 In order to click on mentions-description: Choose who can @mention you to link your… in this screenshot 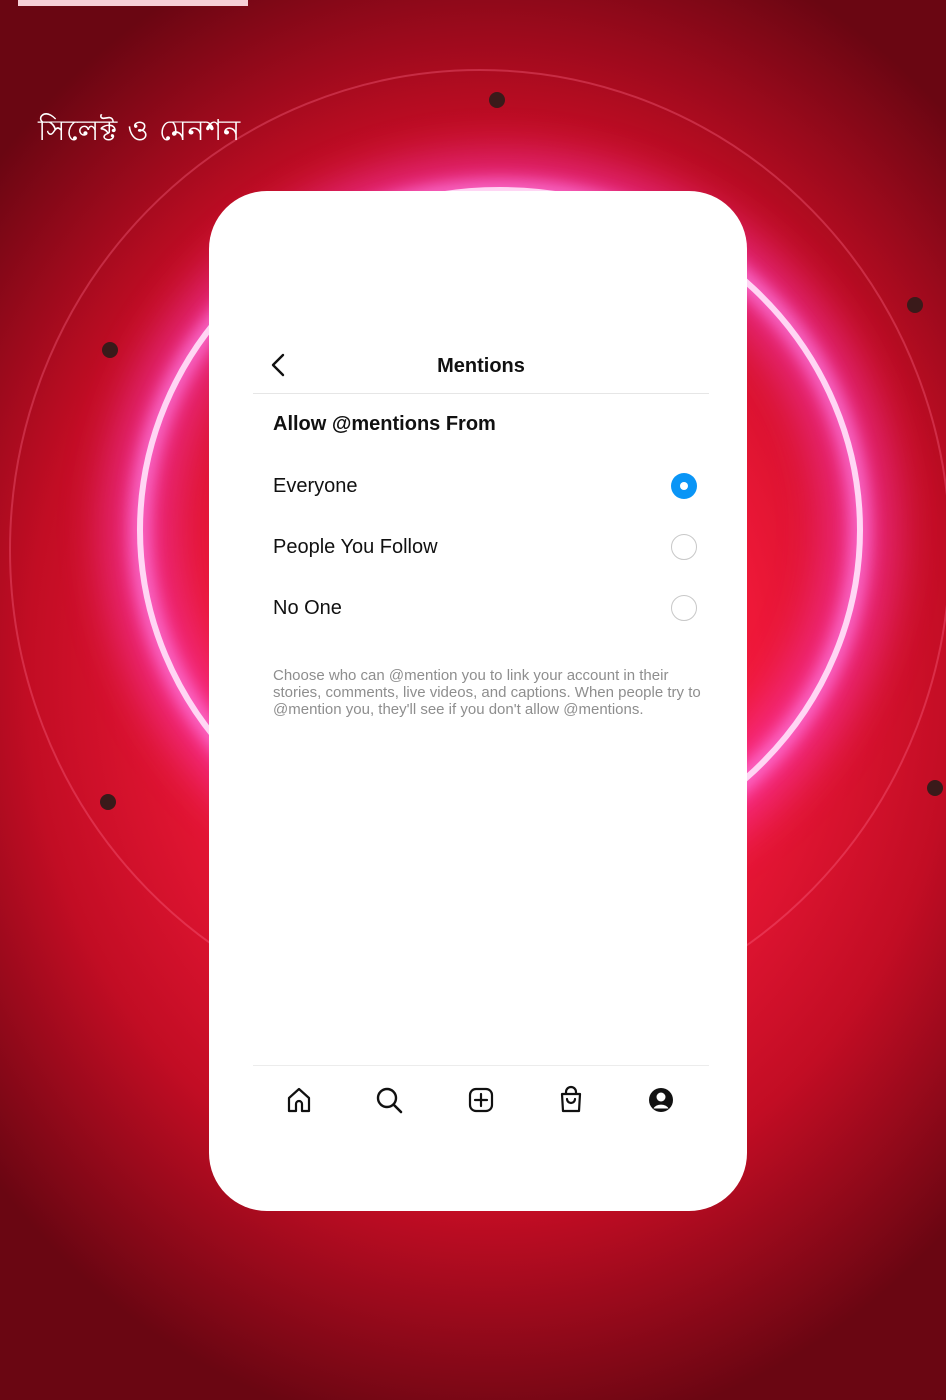, I will do `click(487, 692)`.